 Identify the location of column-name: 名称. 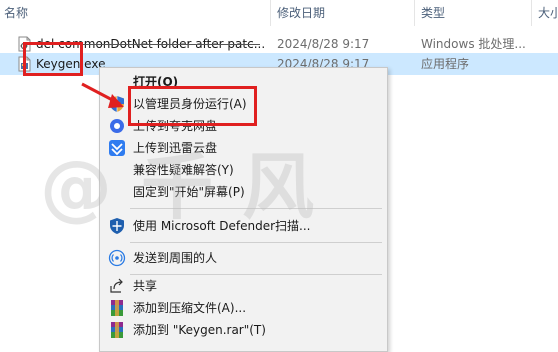
(135, 13).